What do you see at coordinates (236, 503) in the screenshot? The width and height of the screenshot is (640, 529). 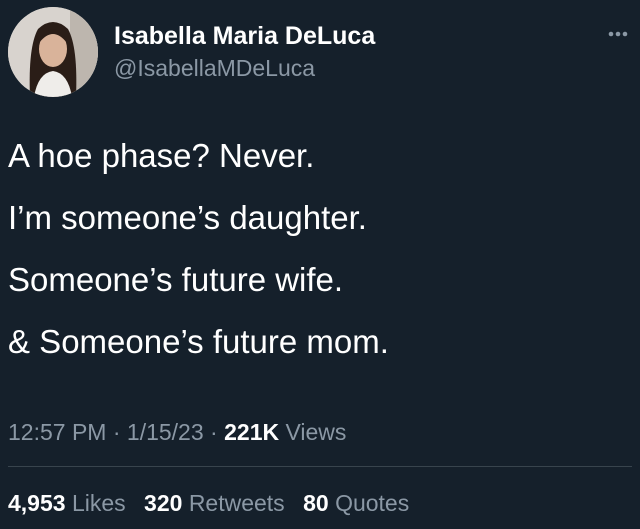 I see `retweets-label: Retweets` at bounding box center [236, 503].